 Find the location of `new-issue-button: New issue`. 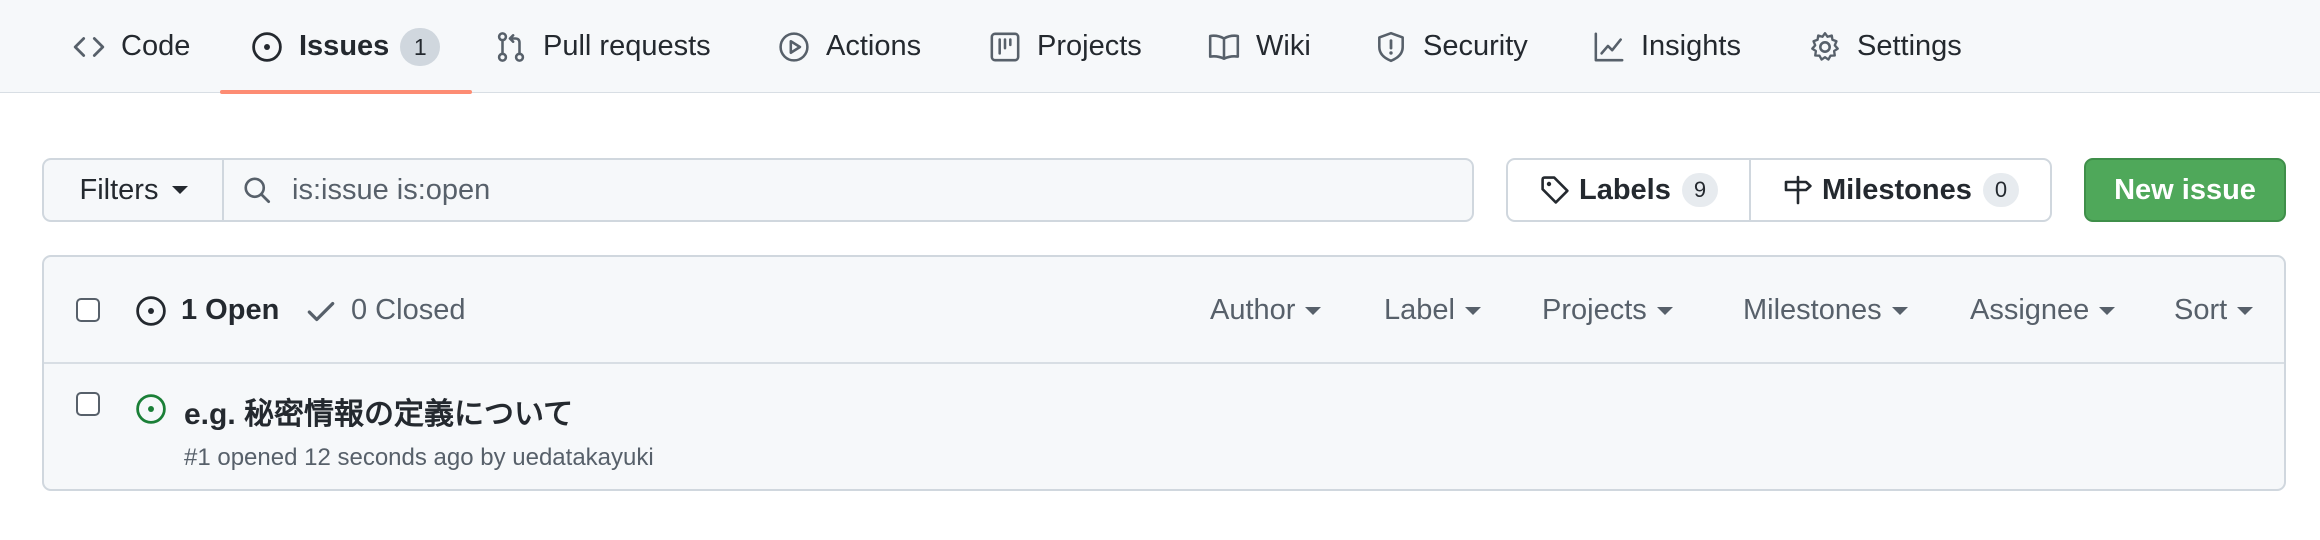

new-issue-button: New issue is located at coordinates (2185, 190).